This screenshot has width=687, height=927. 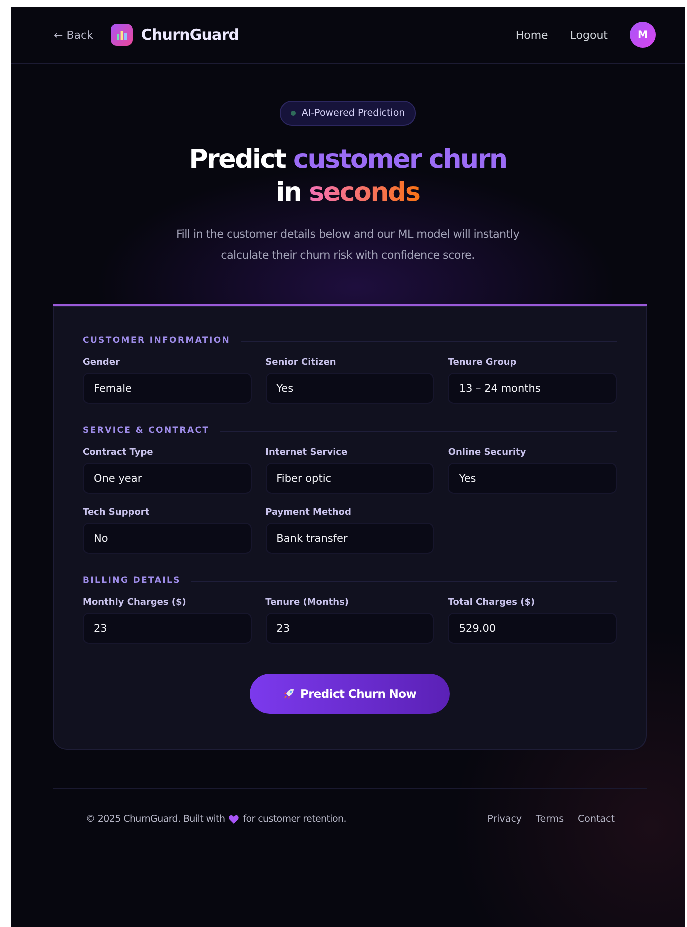 I want to click on prediction-badge: AI-Powered Prediction, so click(x=348, y=113).